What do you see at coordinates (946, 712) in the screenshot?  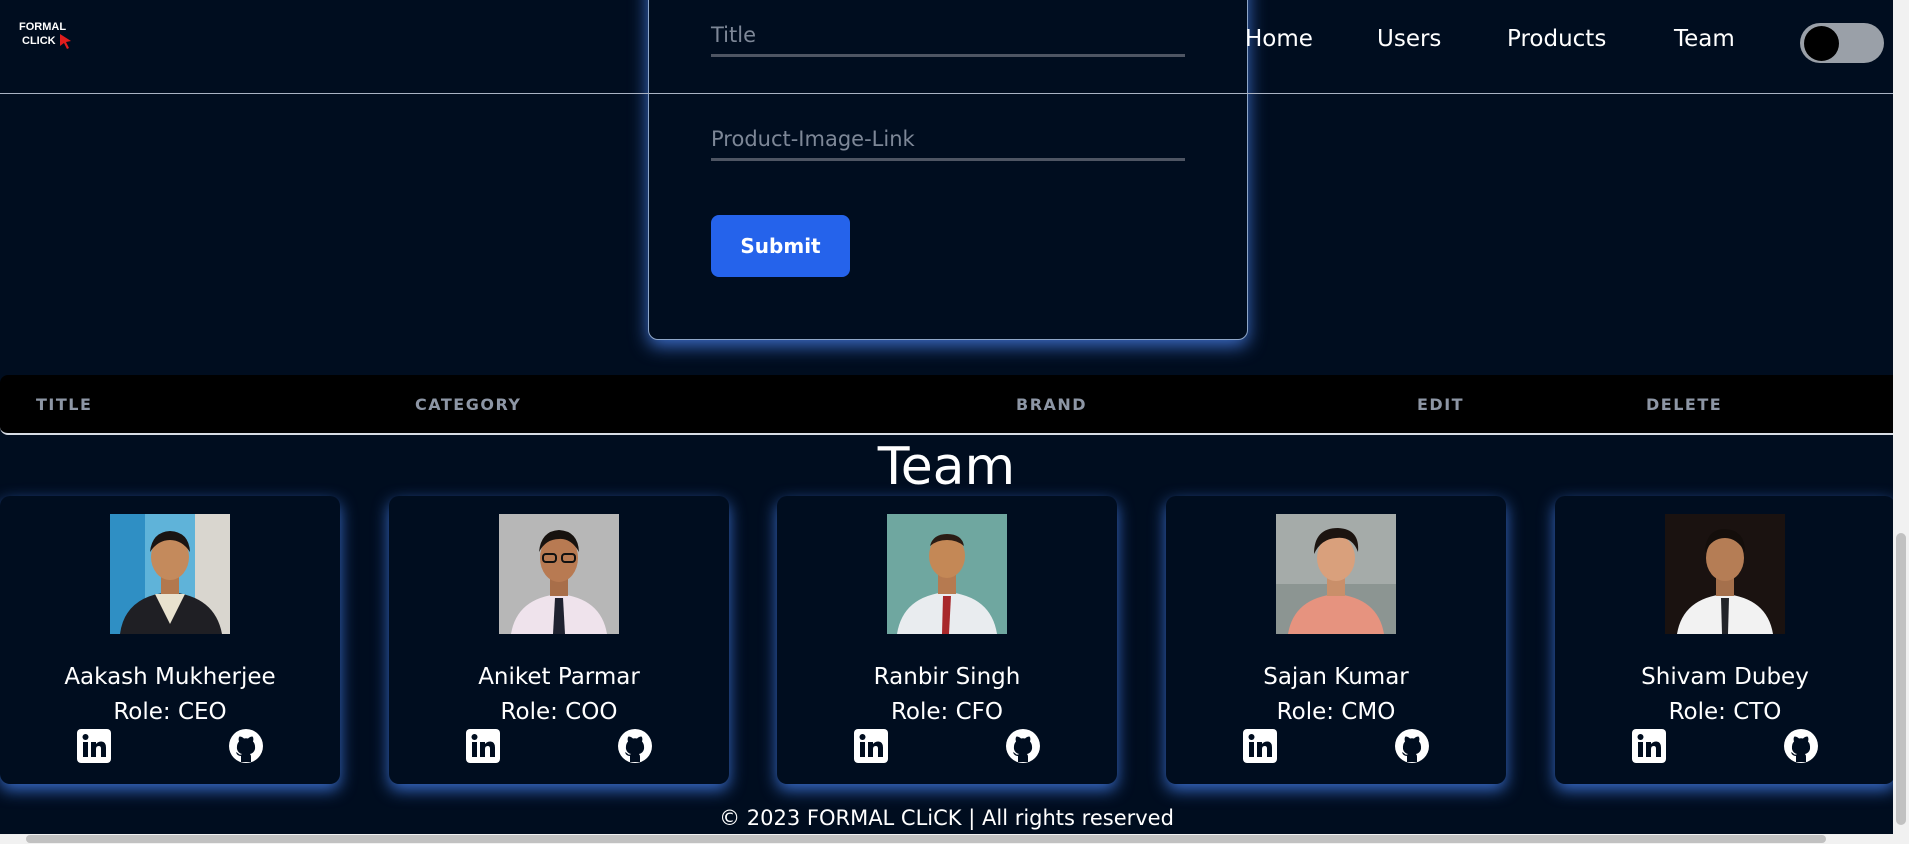 I see `member-role: Role: CFO` at bounding box center [946, 712].